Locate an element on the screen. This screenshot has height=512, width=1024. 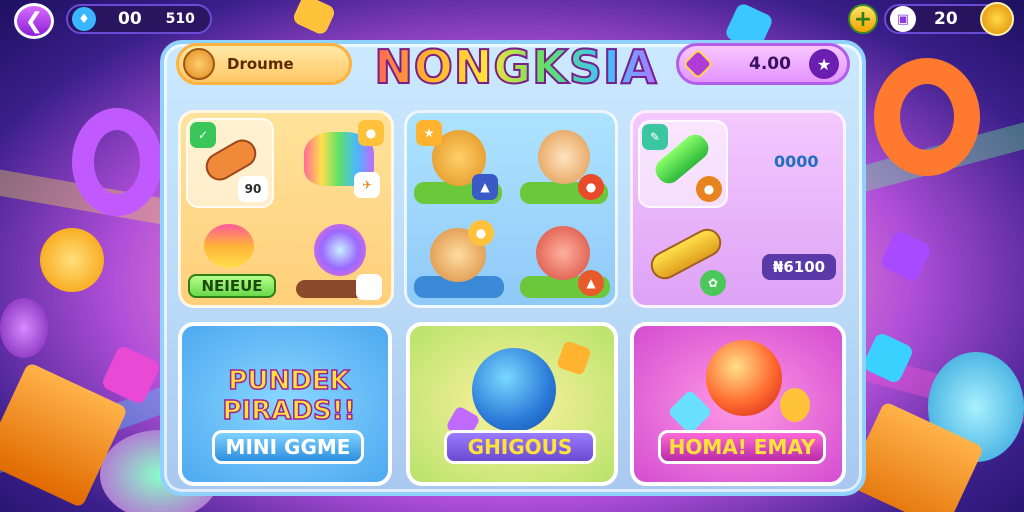
mini-game-button: HOMA! EMAY is located at coordinates (742, 447).